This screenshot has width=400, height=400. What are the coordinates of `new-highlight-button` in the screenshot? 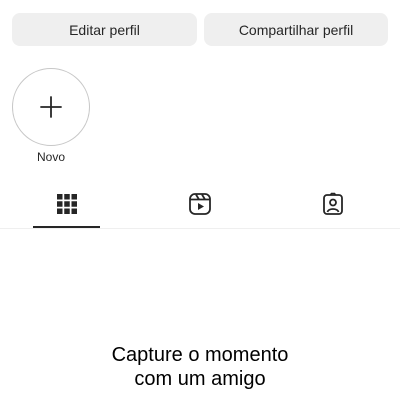 It's located at (51, 107).